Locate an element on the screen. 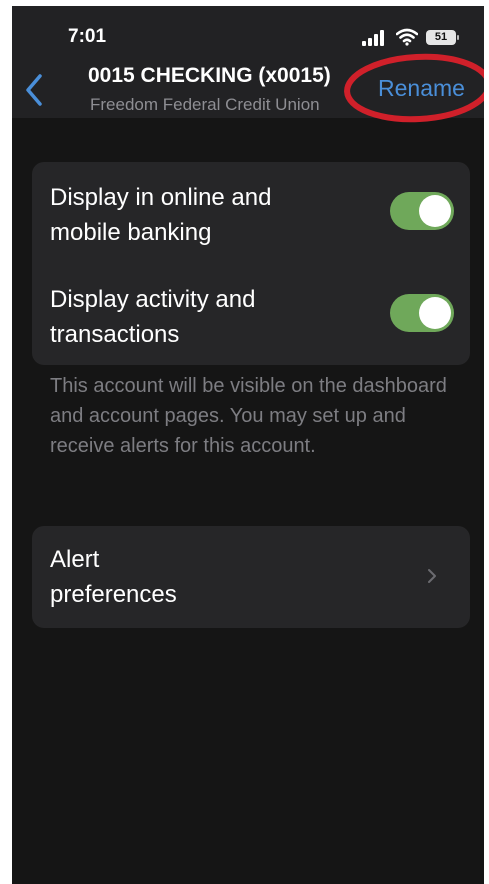 This screenshot has height=884, width=489. online-banking-toggle is located at coordinates (422, 211).